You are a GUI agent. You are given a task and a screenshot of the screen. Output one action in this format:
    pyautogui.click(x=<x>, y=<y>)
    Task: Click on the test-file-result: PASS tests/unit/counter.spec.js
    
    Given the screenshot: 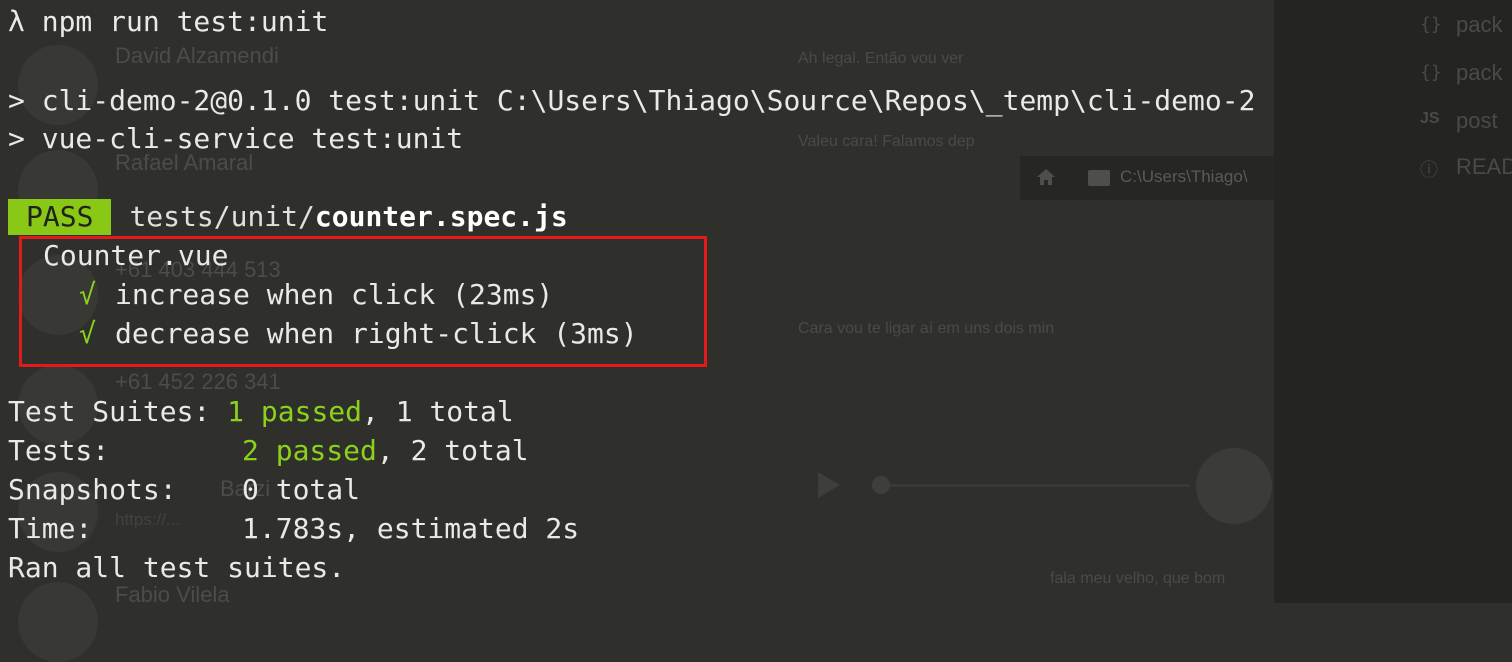 What is the action you would take?
    pyautogui.click(x=288, y=217)
    